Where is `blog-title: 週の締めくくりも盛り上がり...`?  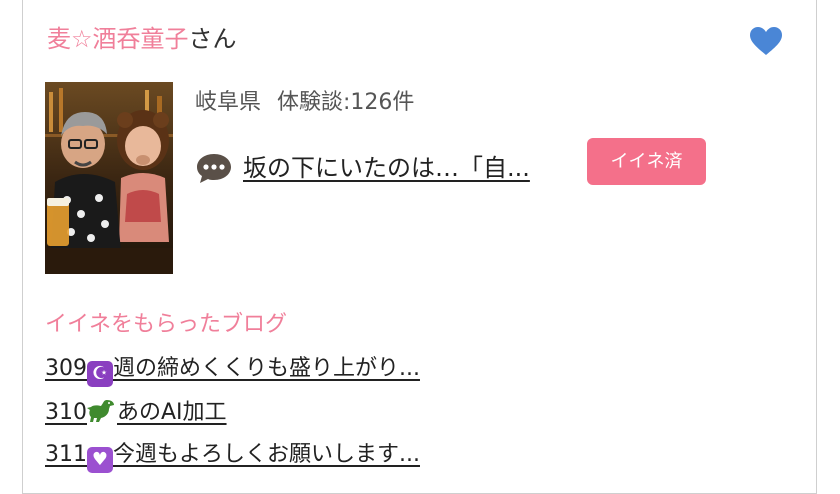
blog-title: 週の締めくくりも盛り上がり... is located at coordinates (266, 368).